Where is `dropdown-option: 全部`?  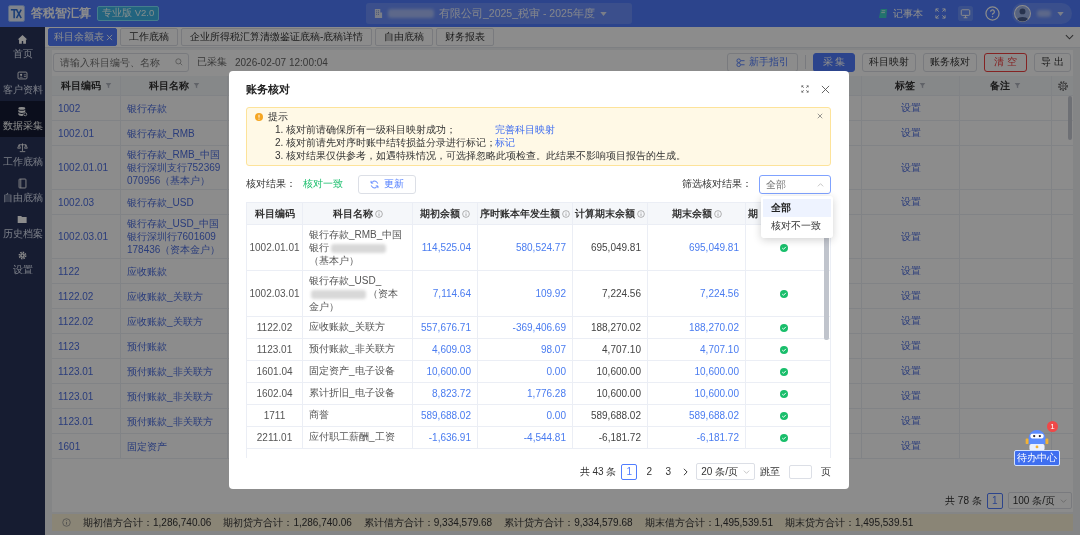
dropdown-option: 全部 is located at coordinates (797, 208).